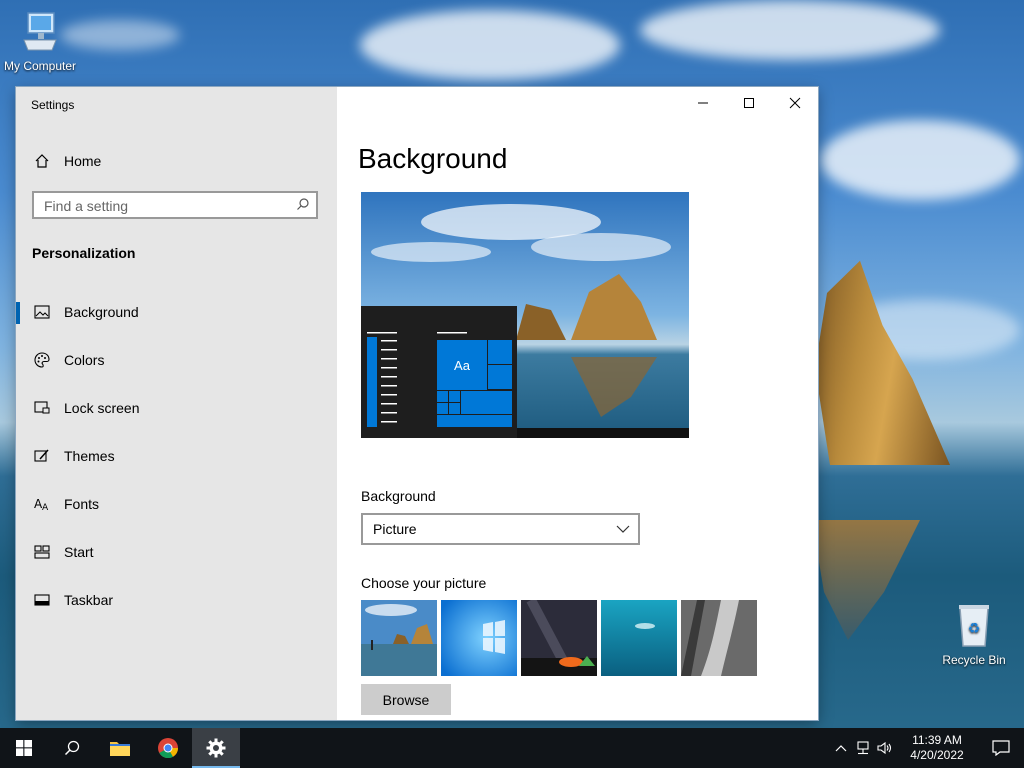 Image resolution: width=1024 pixels, height=768 pixels. Describe the element at coordinates (398, 496) in the screenshot. I see `background-type-label: Background` at that location.